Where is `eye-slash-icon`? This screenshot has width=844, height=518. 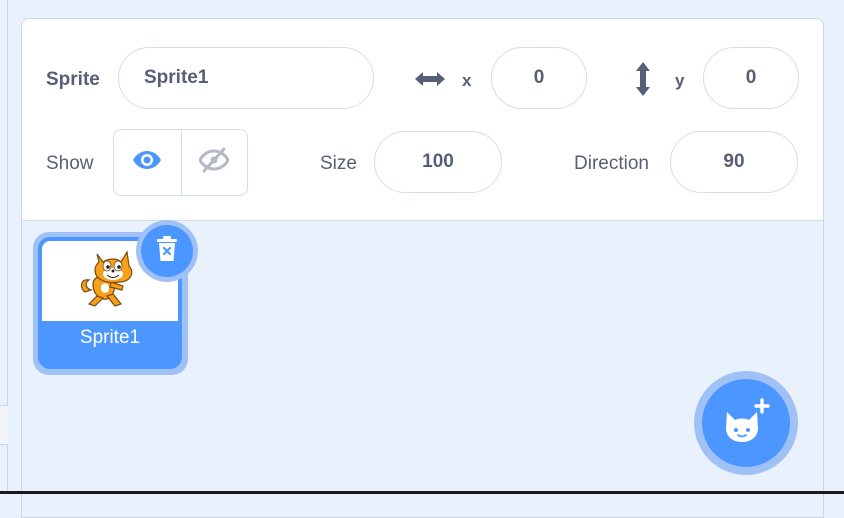 eye-slash-icon is located at coordinates (214, 162).